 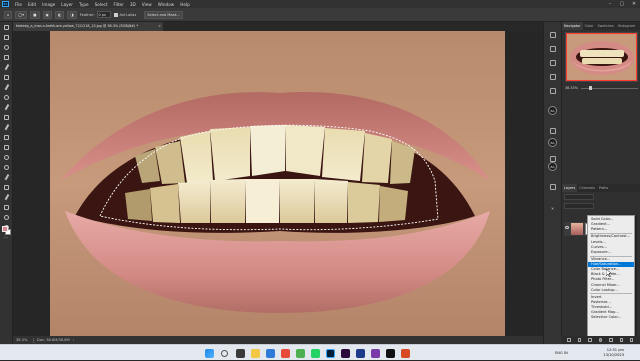 What do you see at coordinates (6, 137) in the screenshot?
I see `eraser-tool-icon` at bounding box center [6, 137].